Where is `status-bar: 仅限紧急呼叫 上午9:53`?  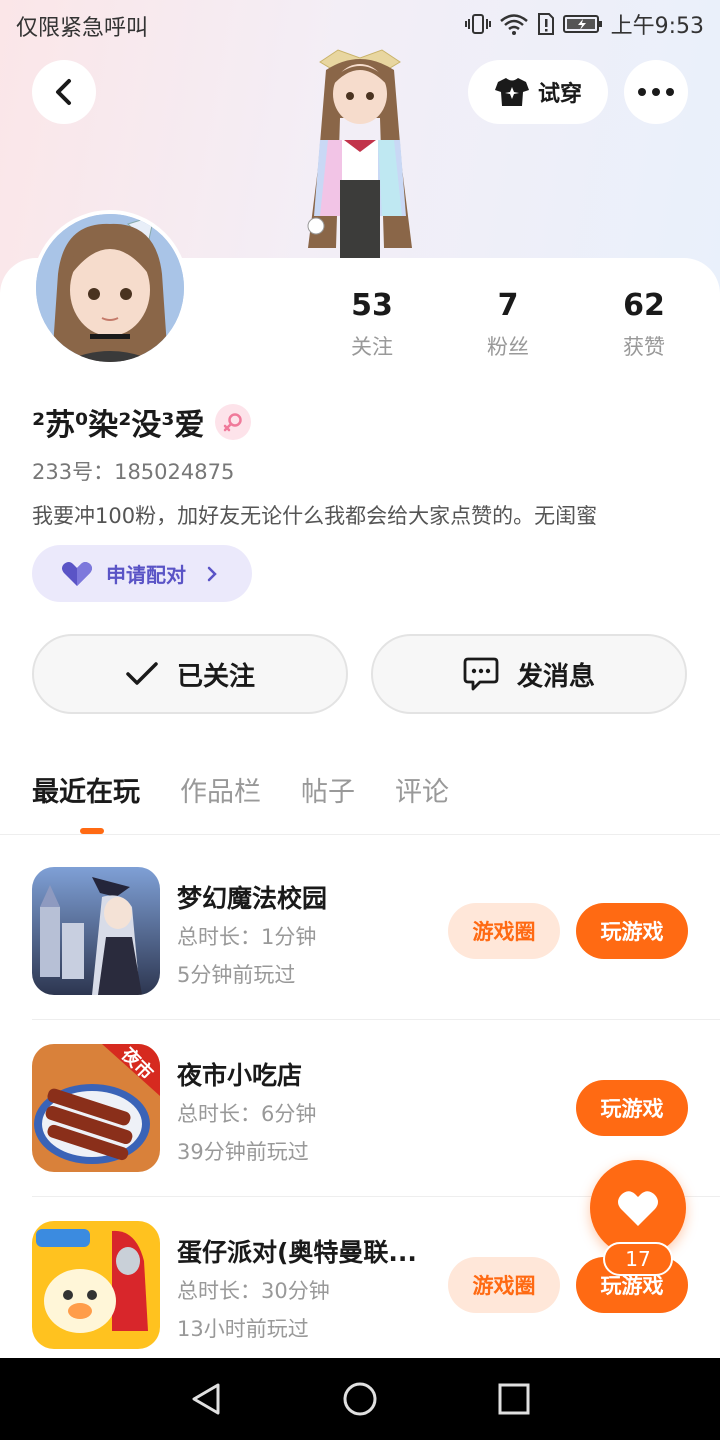
status-bar: 仅限紧急呼叫 上午9:53 is located at coordinates (360, 25).